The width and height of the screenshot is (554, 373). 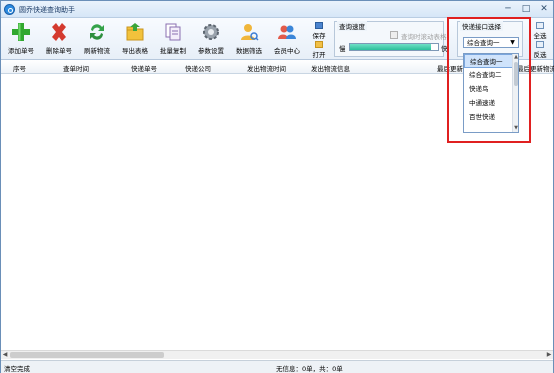 I want to click on column-header: 快递公司, so click(x=198, y=68).